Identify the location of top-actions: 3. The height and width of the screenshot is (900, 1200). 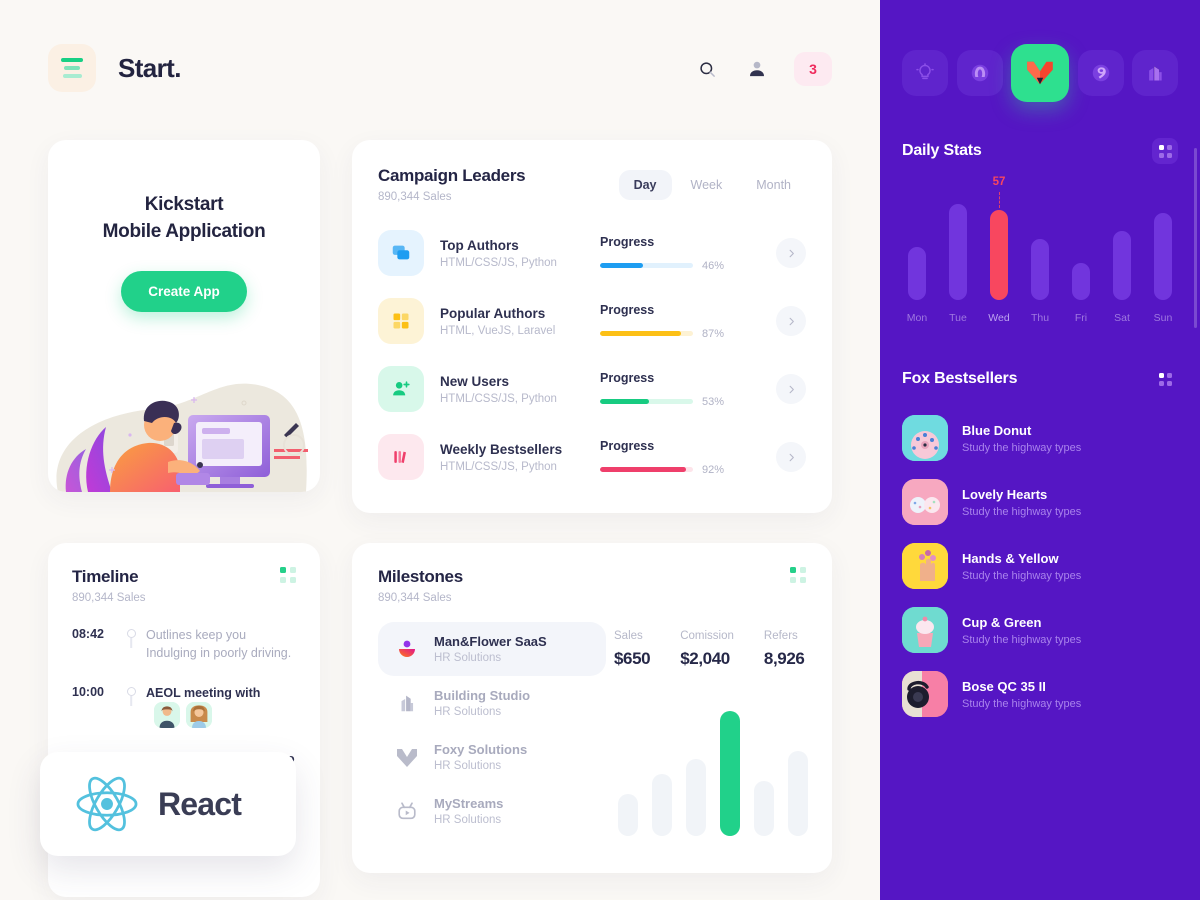
(763, 69).